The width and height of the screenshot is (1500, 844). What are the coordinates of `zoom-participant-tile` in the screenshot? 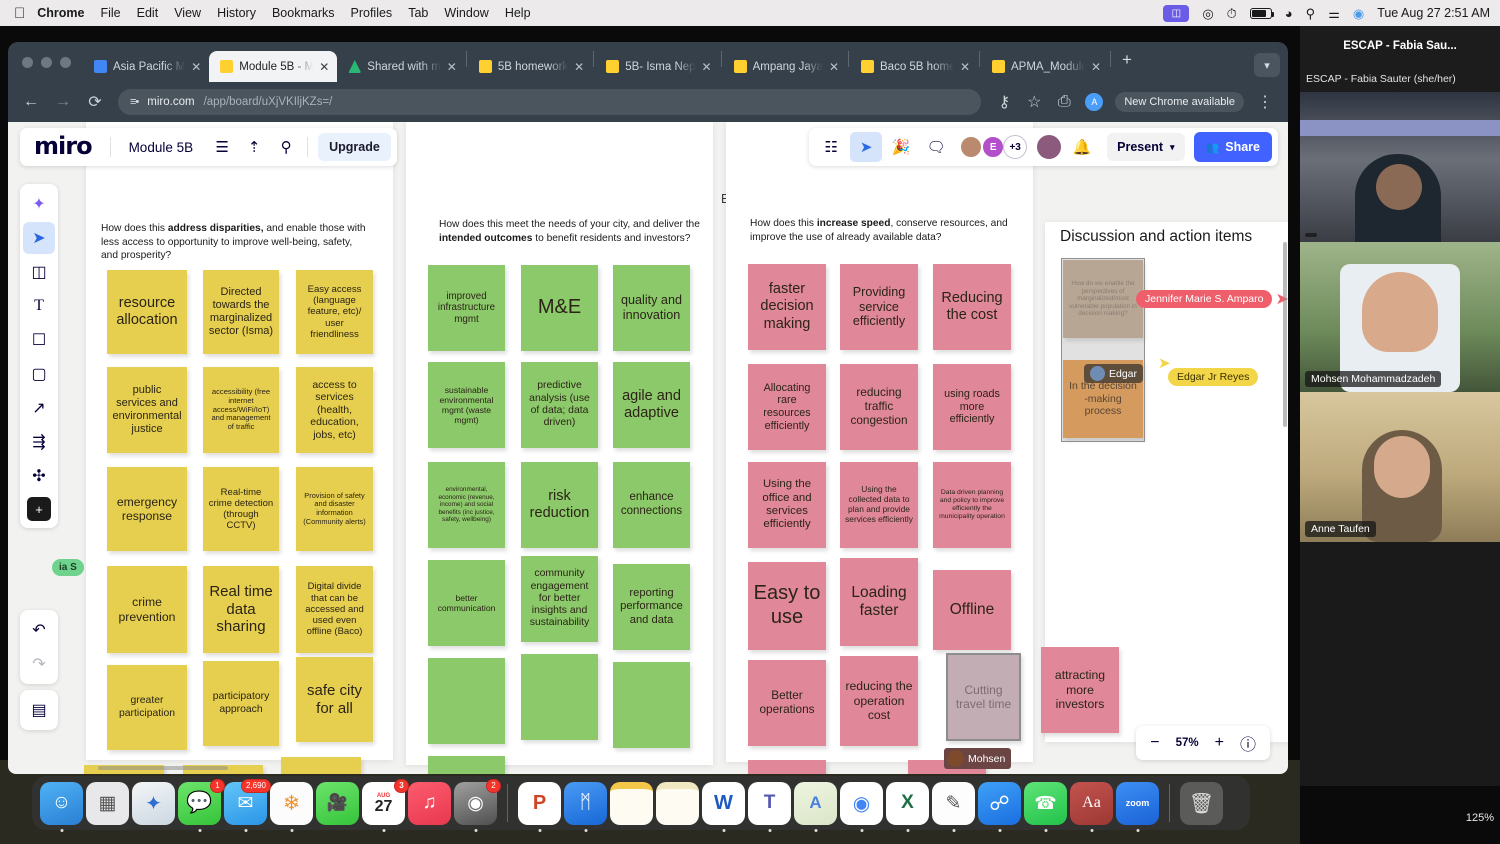 It's located at (1400, 167).